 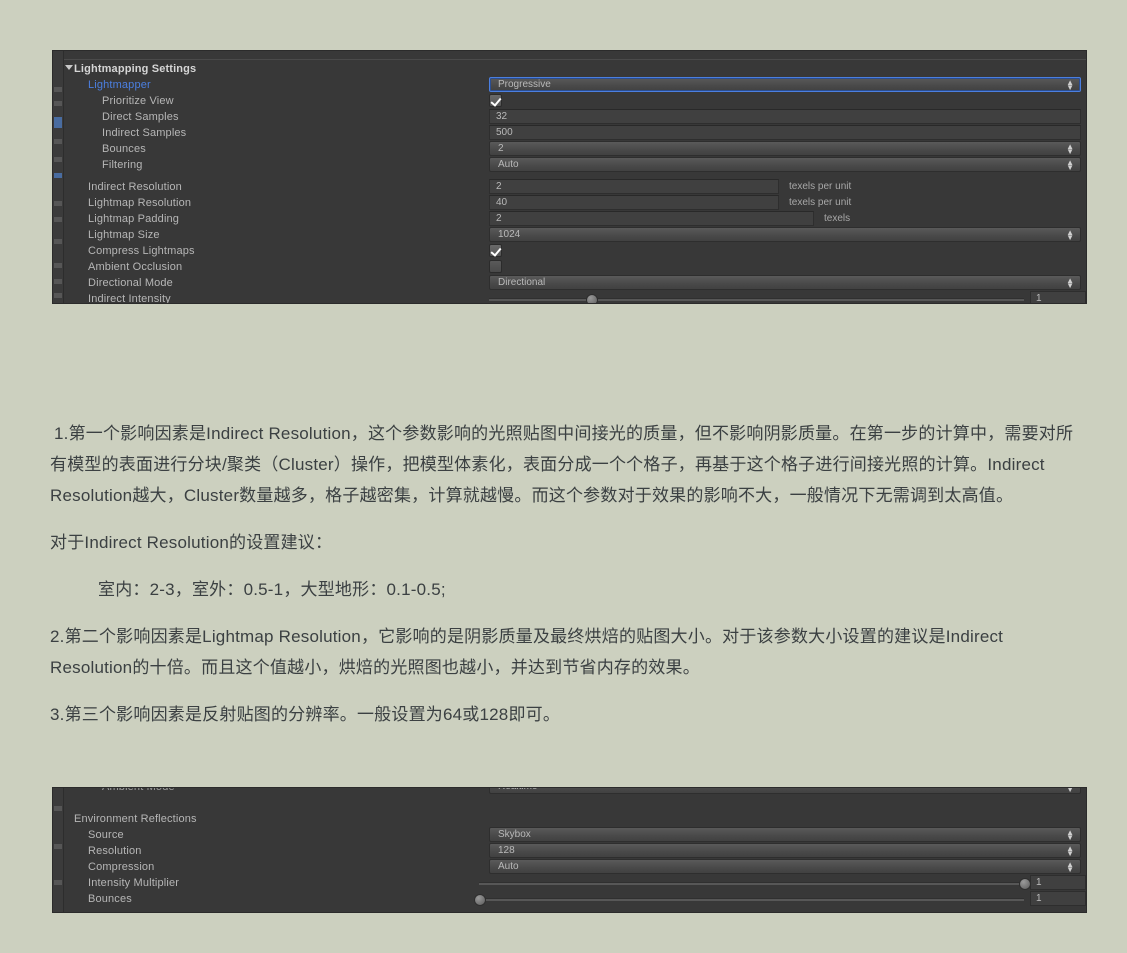 What do you see at coordinates (785, 791) in the screenshot?
I see `ambient-mode-dropdown: Realtime ▲▼` at bounding box center [785, 791].